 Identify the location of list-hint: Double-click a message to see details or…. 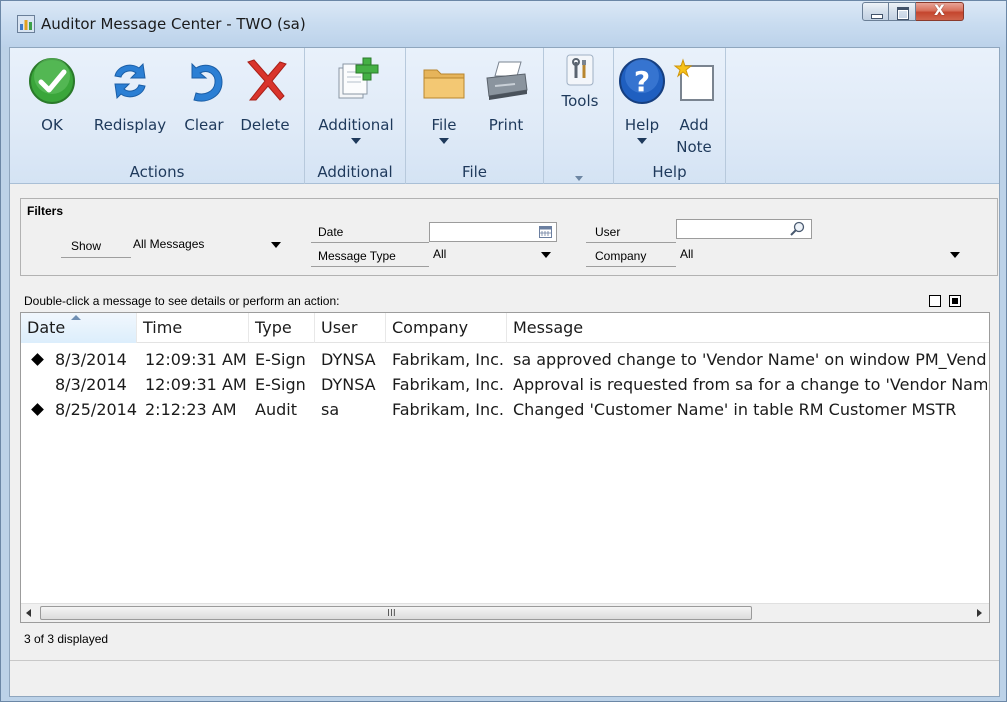
(182, 301).